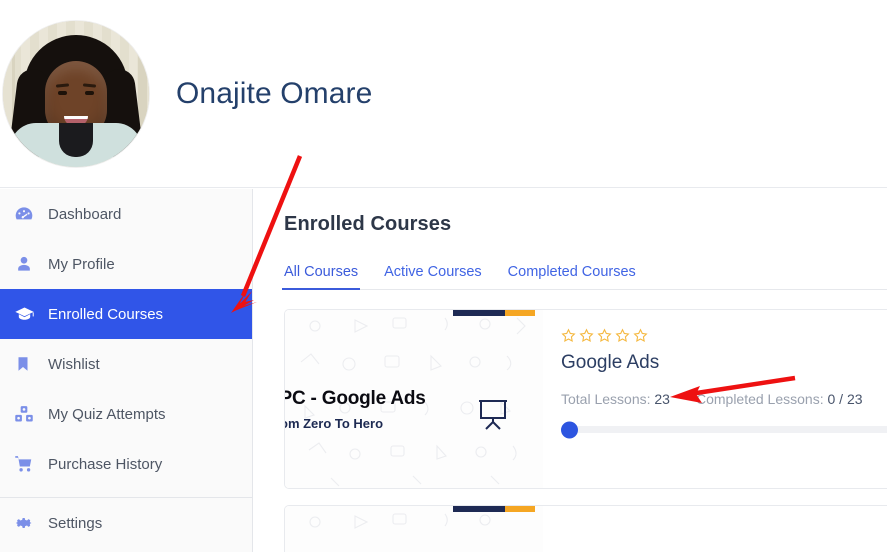 The image size is (887, 552). What do you see at coordinates (89, 85) in the screenshot?
I see `avatar-brow-right` at bounding box center [89, 85].